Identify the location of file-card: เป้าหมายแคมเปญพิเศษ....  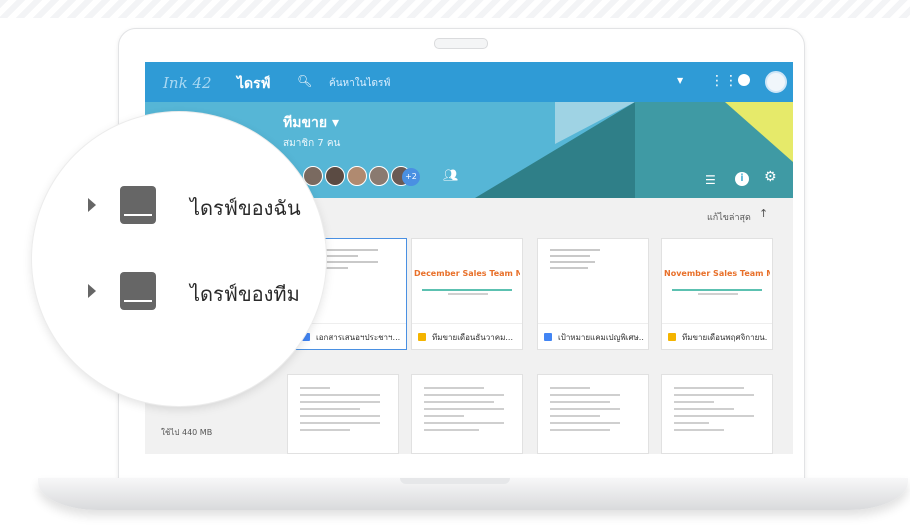
(593, 294).